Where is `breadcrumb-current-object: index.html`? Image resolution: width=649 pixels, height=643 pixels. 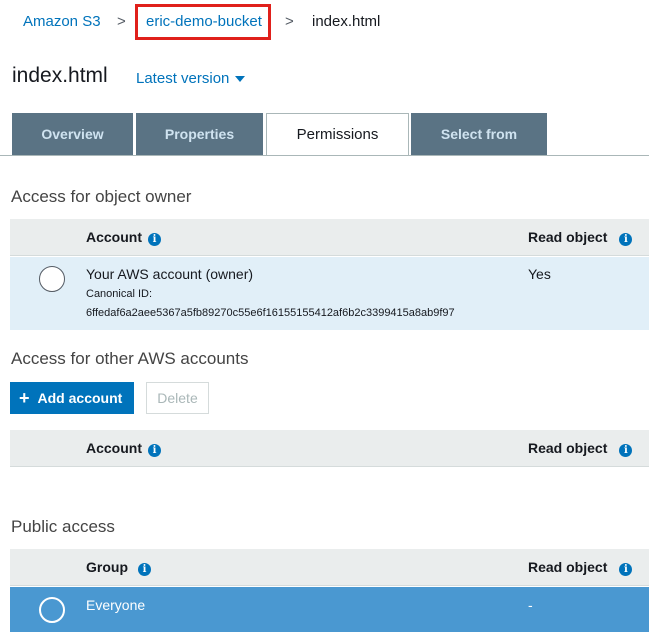 breadcrumb-current-object: index.html is located at coordinates (346, 21).